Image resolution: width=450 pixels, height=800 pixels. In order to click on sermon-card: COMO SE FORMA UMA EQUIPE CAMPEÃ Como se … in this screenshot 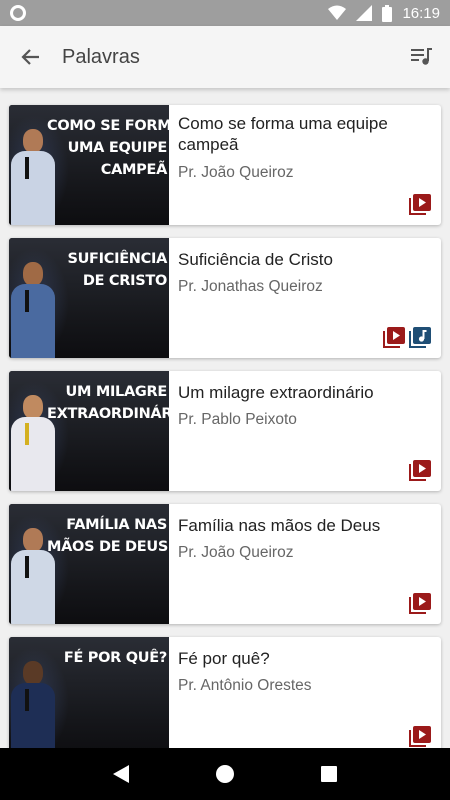, I will do `click(225, 165)`.